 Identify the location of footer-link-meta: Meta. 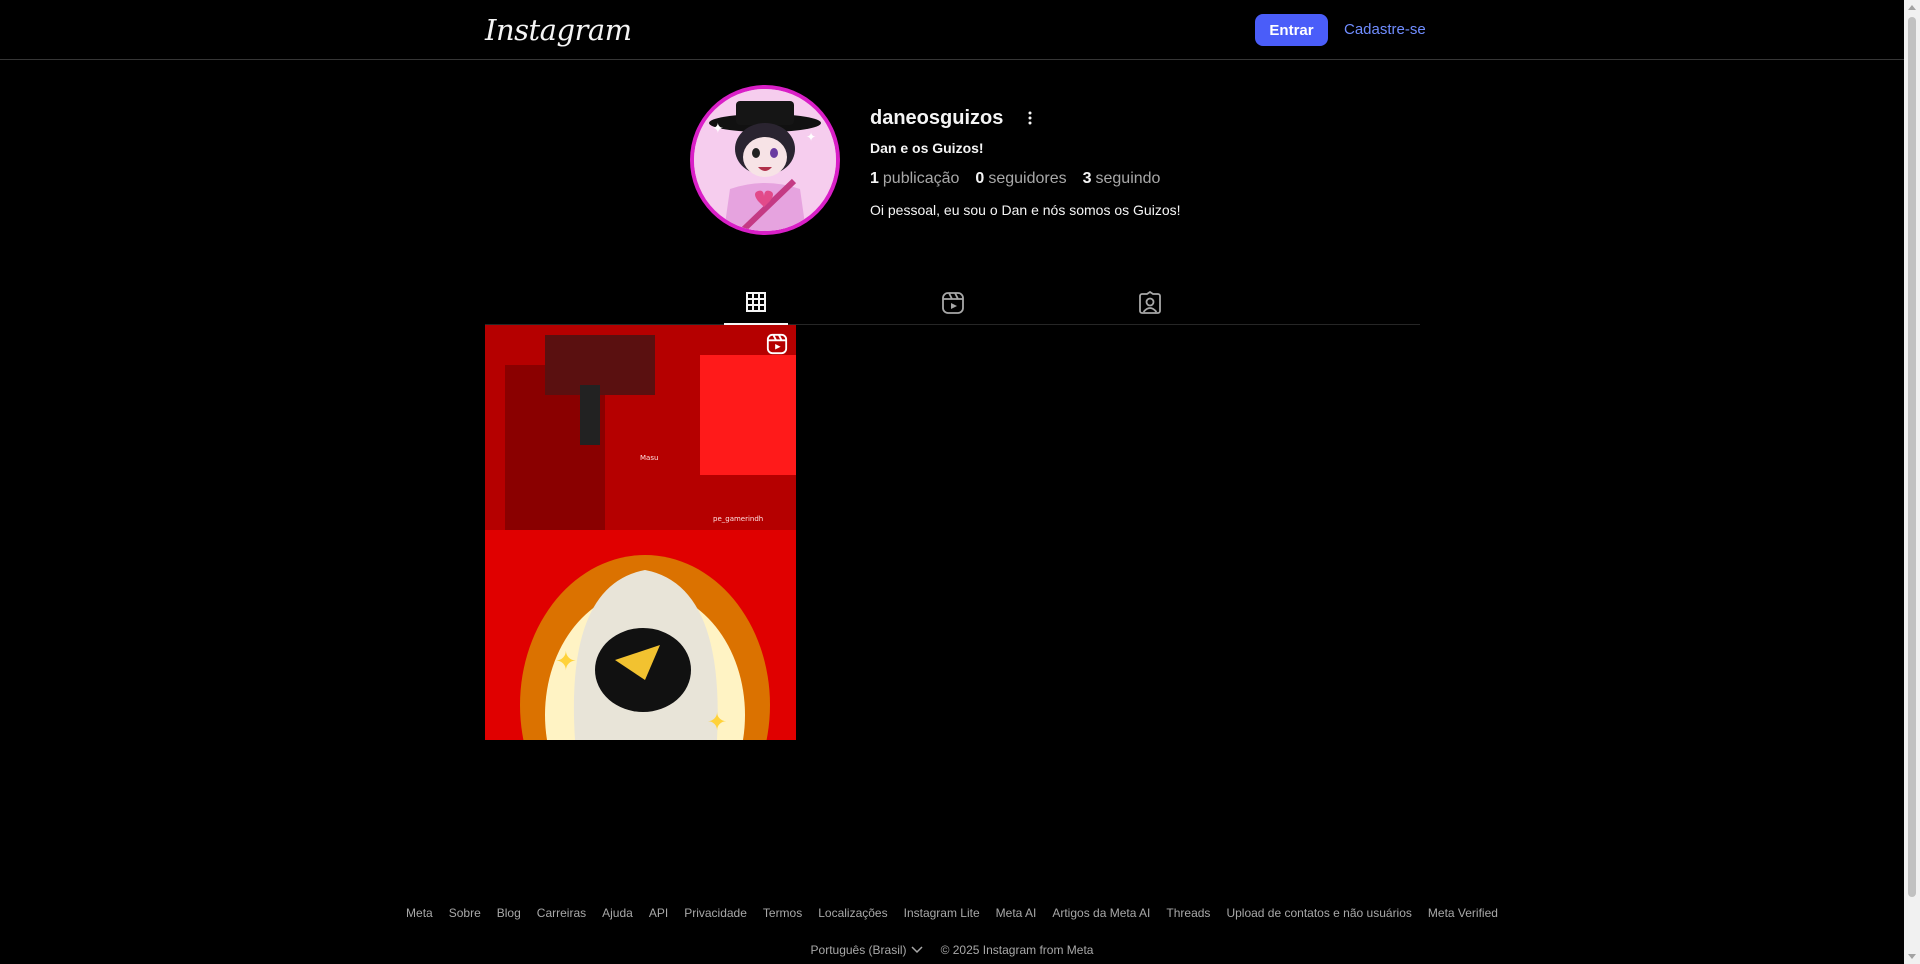
(419, 913).